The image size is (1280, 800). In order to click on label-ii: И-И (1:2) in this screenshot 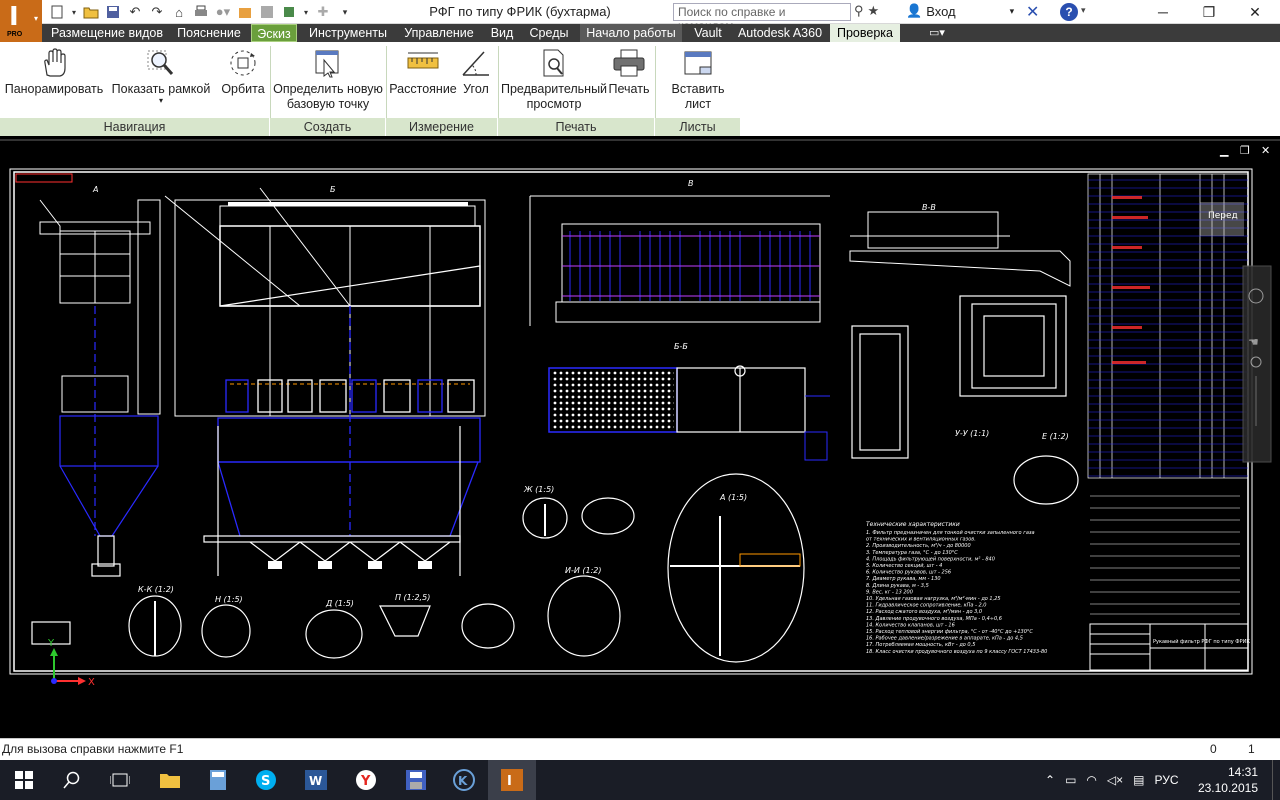, I will do `click(583, 570)`.